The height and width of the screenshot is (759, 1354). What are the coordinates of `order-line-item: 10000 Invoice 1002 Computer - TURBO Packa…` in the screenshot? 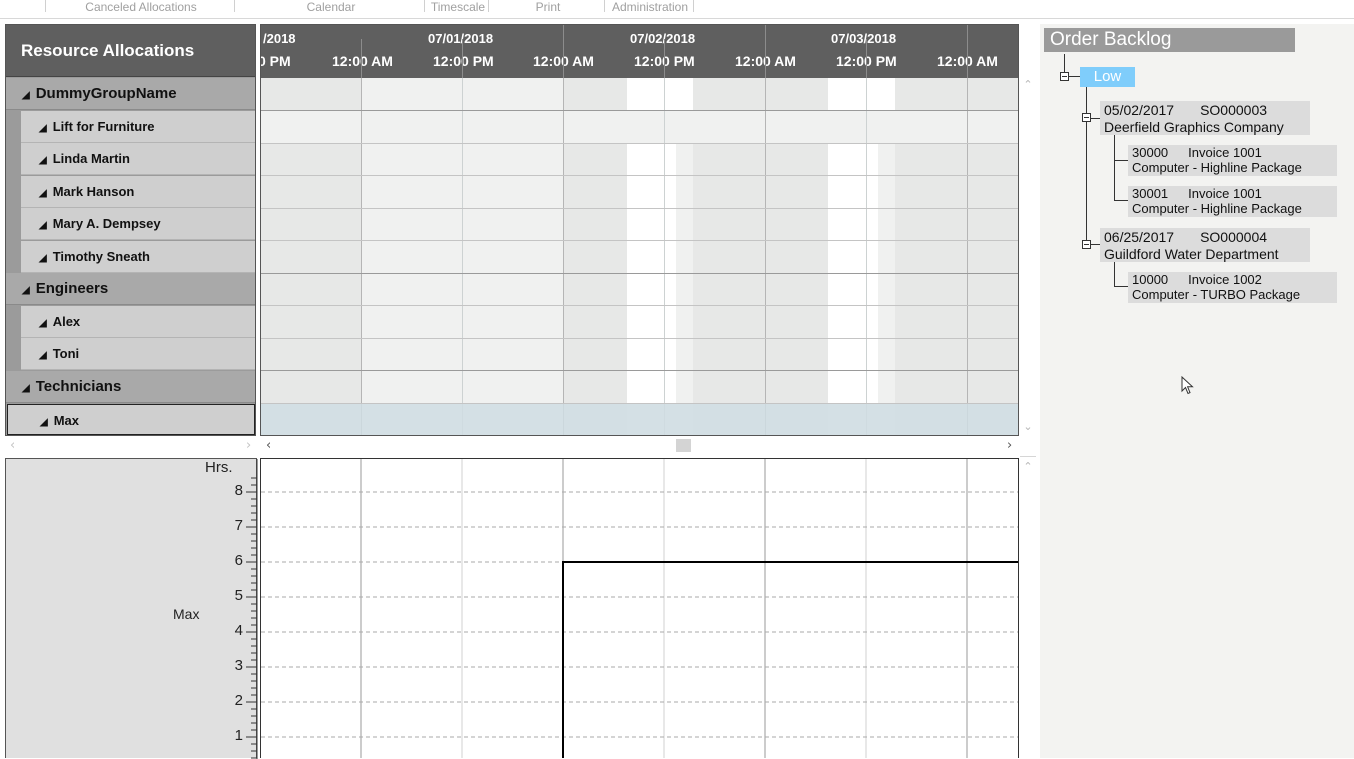 It's located at (1232, 287).